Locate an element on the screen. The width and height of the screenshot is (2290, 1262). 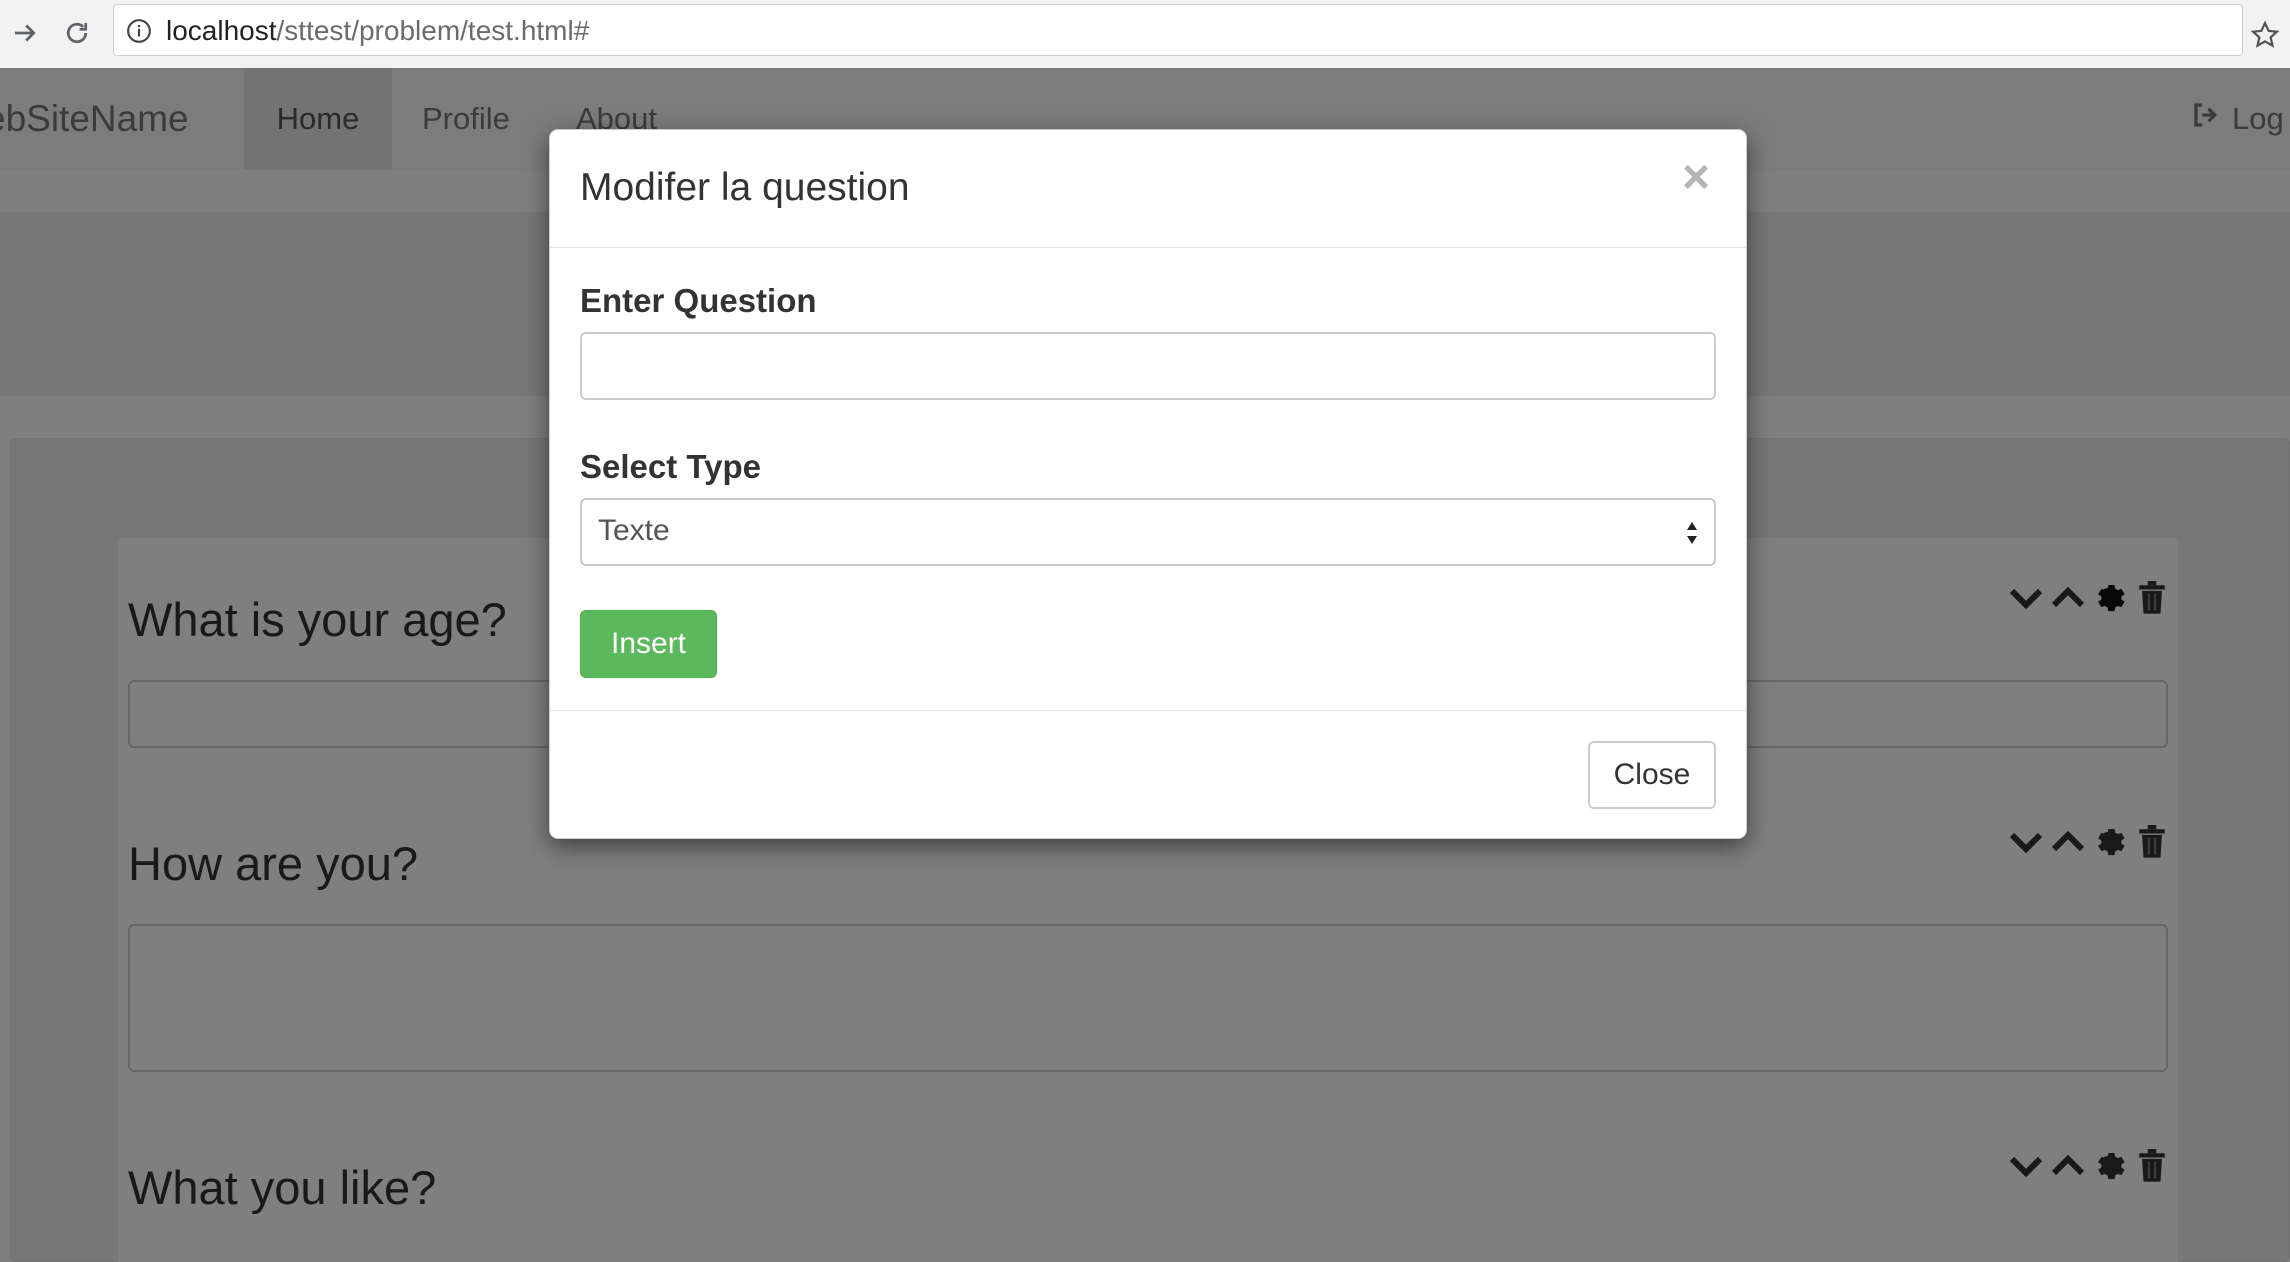
url-path: /sttest/problem/test.html# is located at coordinates (433, 30).